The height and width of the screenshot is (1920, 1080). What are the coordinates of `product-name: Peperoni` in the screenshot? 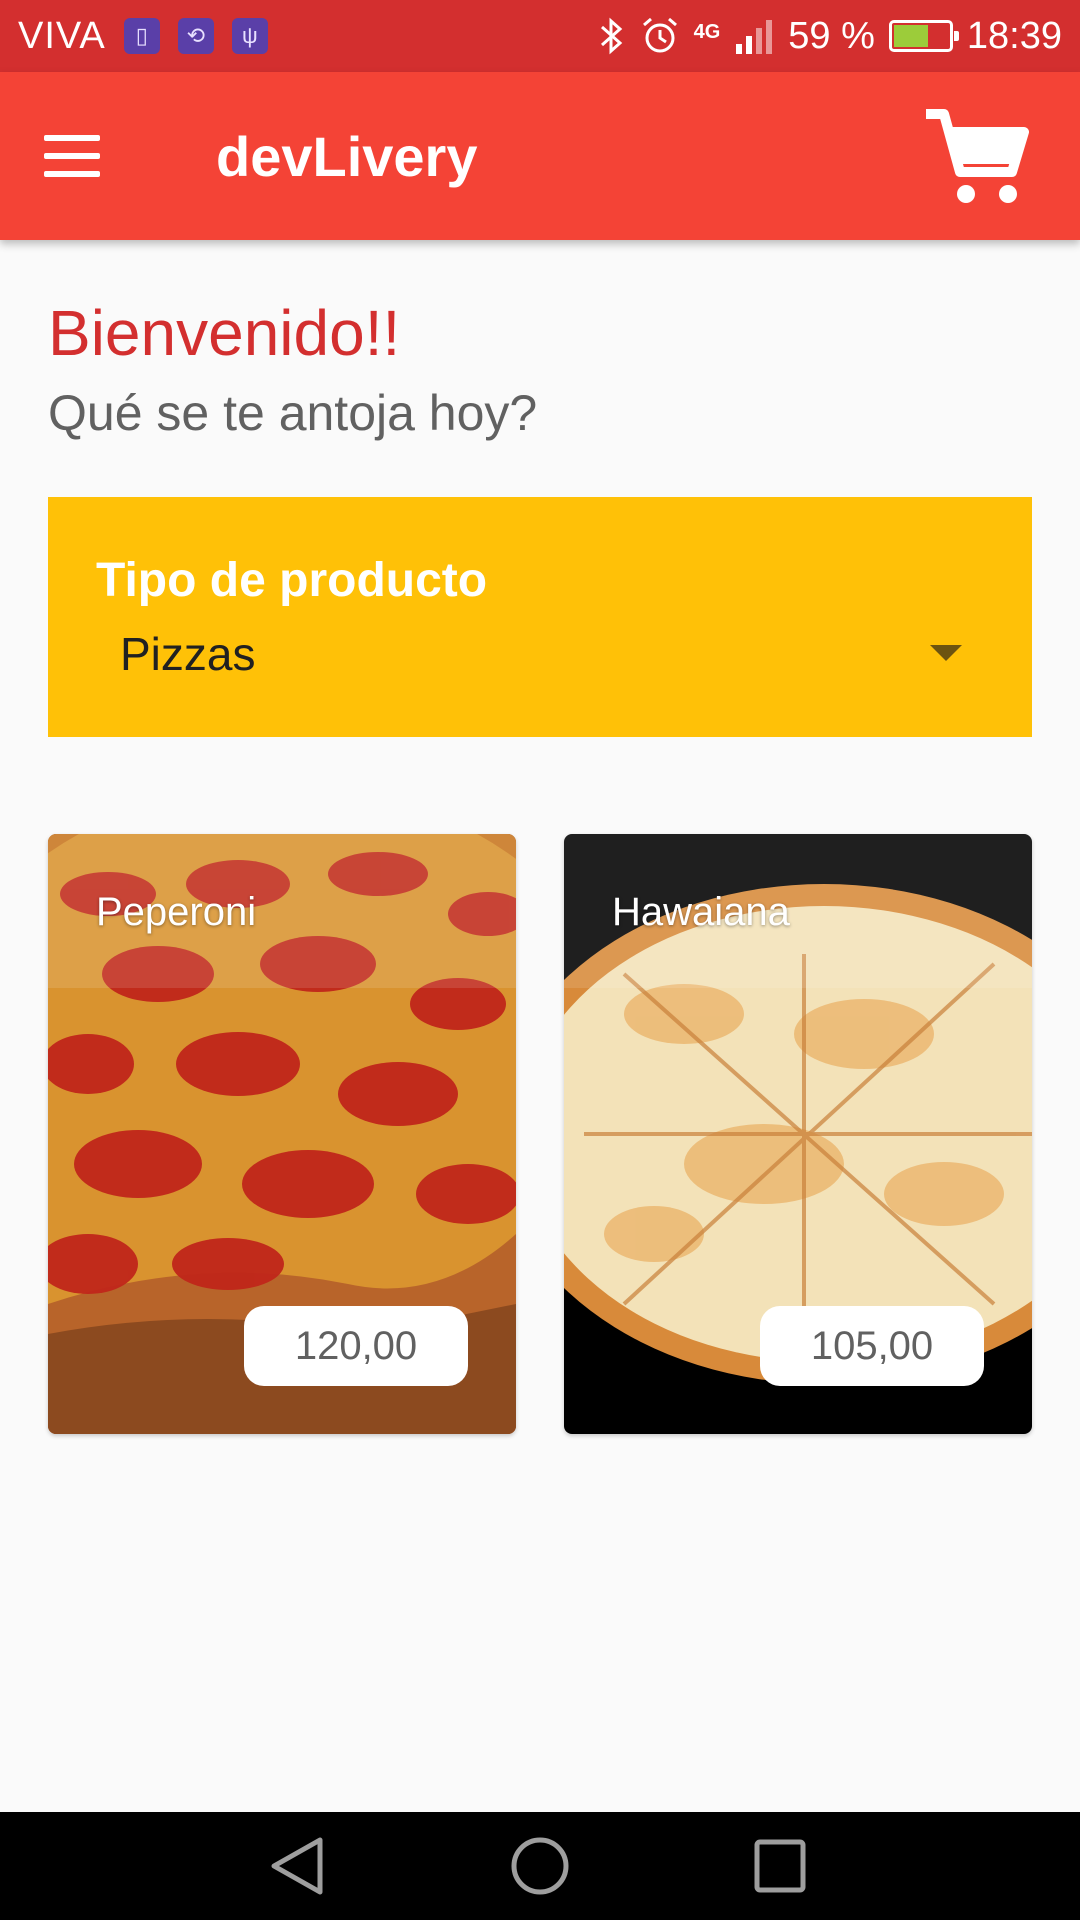 It's located at (176, 912).